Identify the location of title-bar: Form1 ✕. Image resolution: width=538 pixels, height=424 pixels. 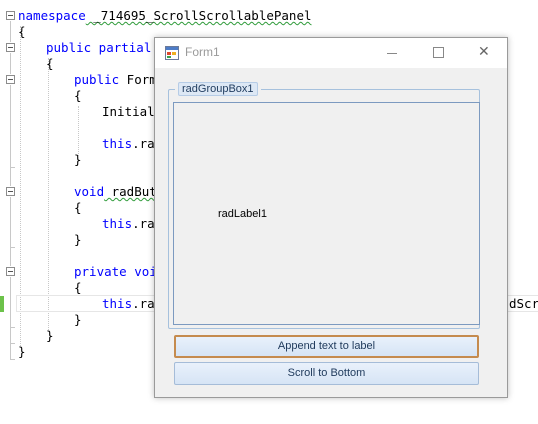
(331, 53).